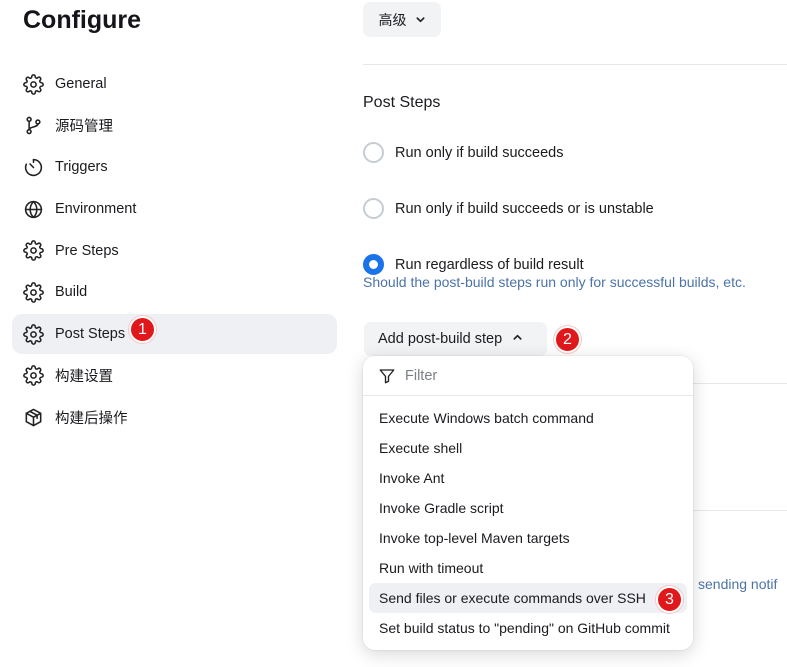 The height and width of the screenshot is (667, 787). What do you see at coordinates (528, 508) in the screenshot?
I see `menu-item-invoke-gradle: Invoke Gradle script` at bounding box center [528, 508].